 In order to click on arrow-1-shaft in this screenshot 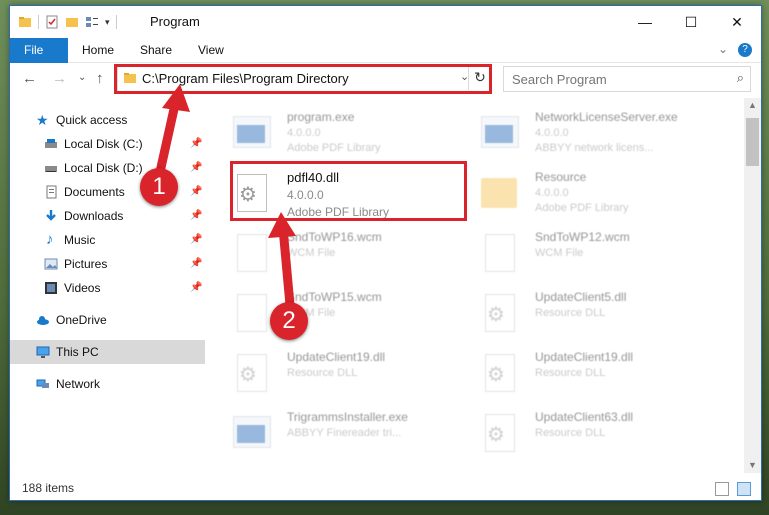, I will do `click(168, 136)`.